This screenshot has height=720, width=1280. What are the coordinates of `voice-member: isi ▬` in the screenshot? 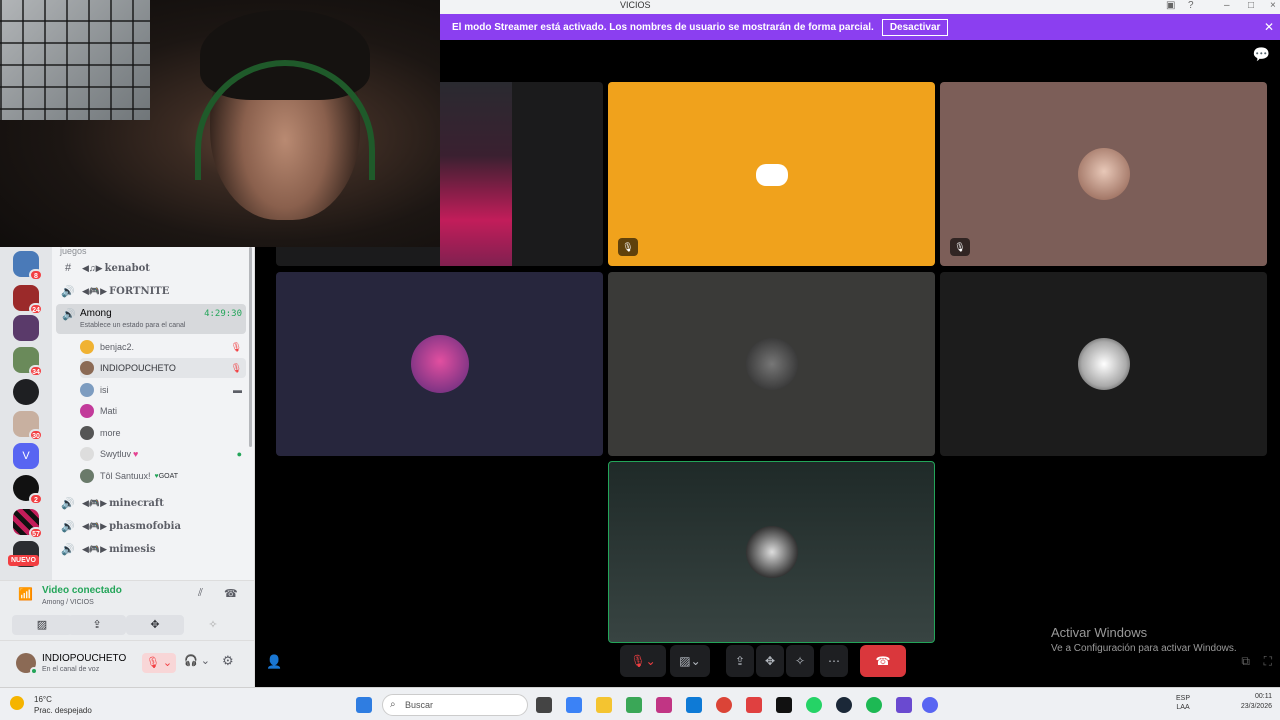 It's located at (163, 390).